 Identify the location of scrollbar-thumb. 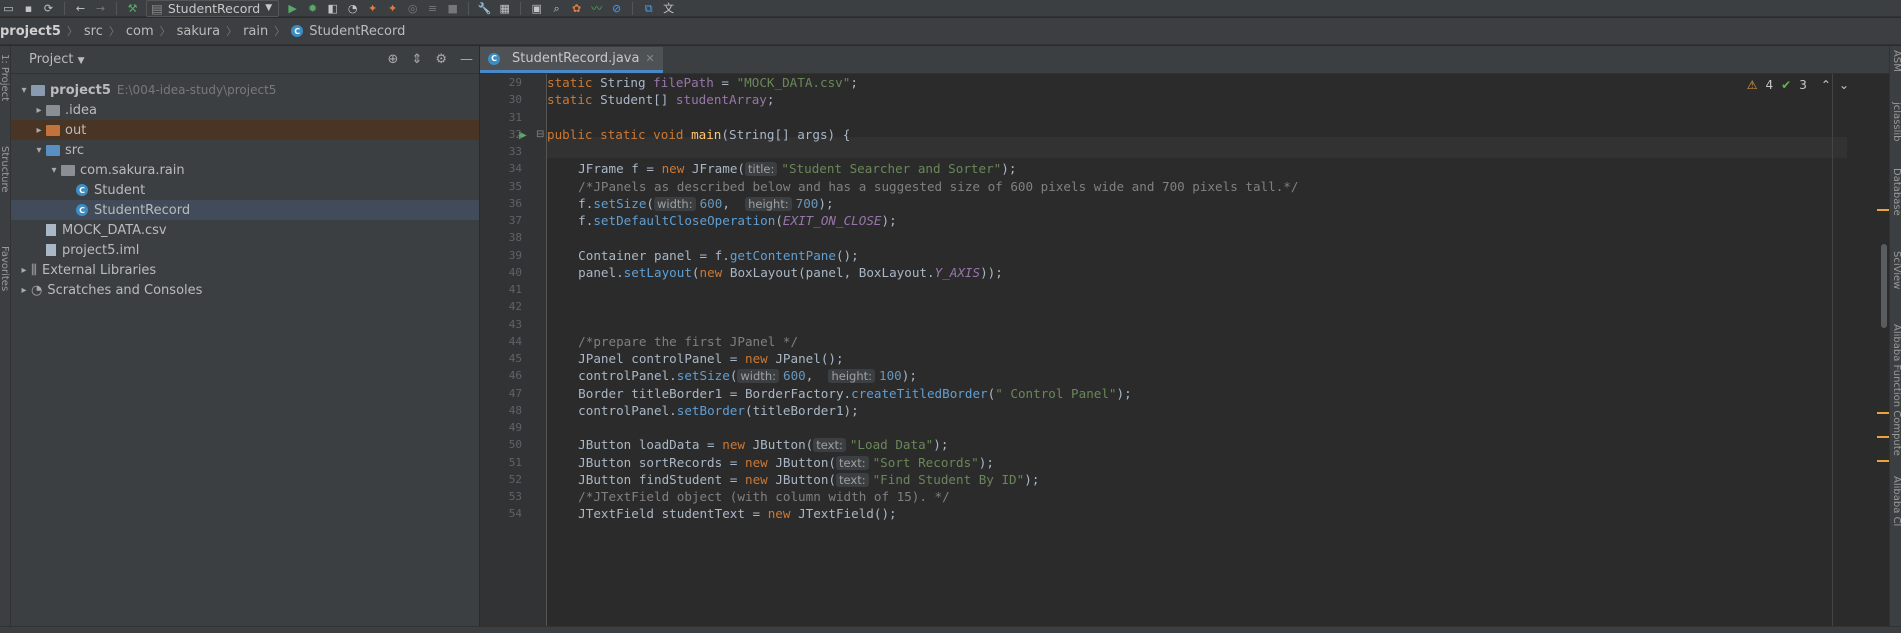
(1884, 286).